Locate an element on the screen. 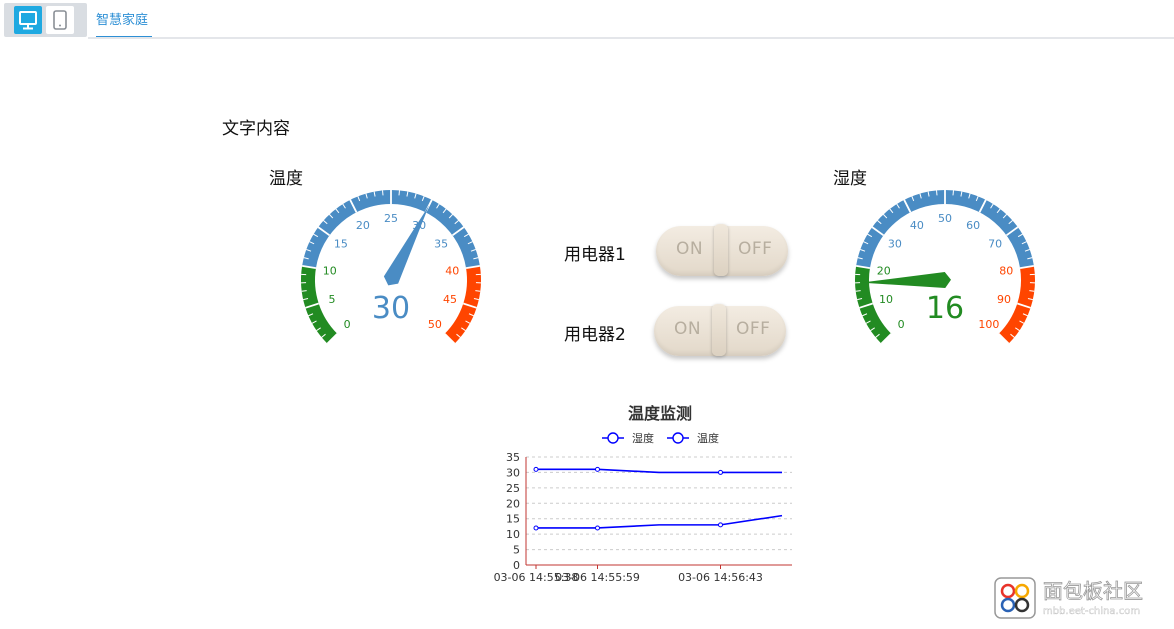 Image resolution: width=1174 pixels, height=629 pixels. y-tick-label: 30 is located at coordinates (513, 472).